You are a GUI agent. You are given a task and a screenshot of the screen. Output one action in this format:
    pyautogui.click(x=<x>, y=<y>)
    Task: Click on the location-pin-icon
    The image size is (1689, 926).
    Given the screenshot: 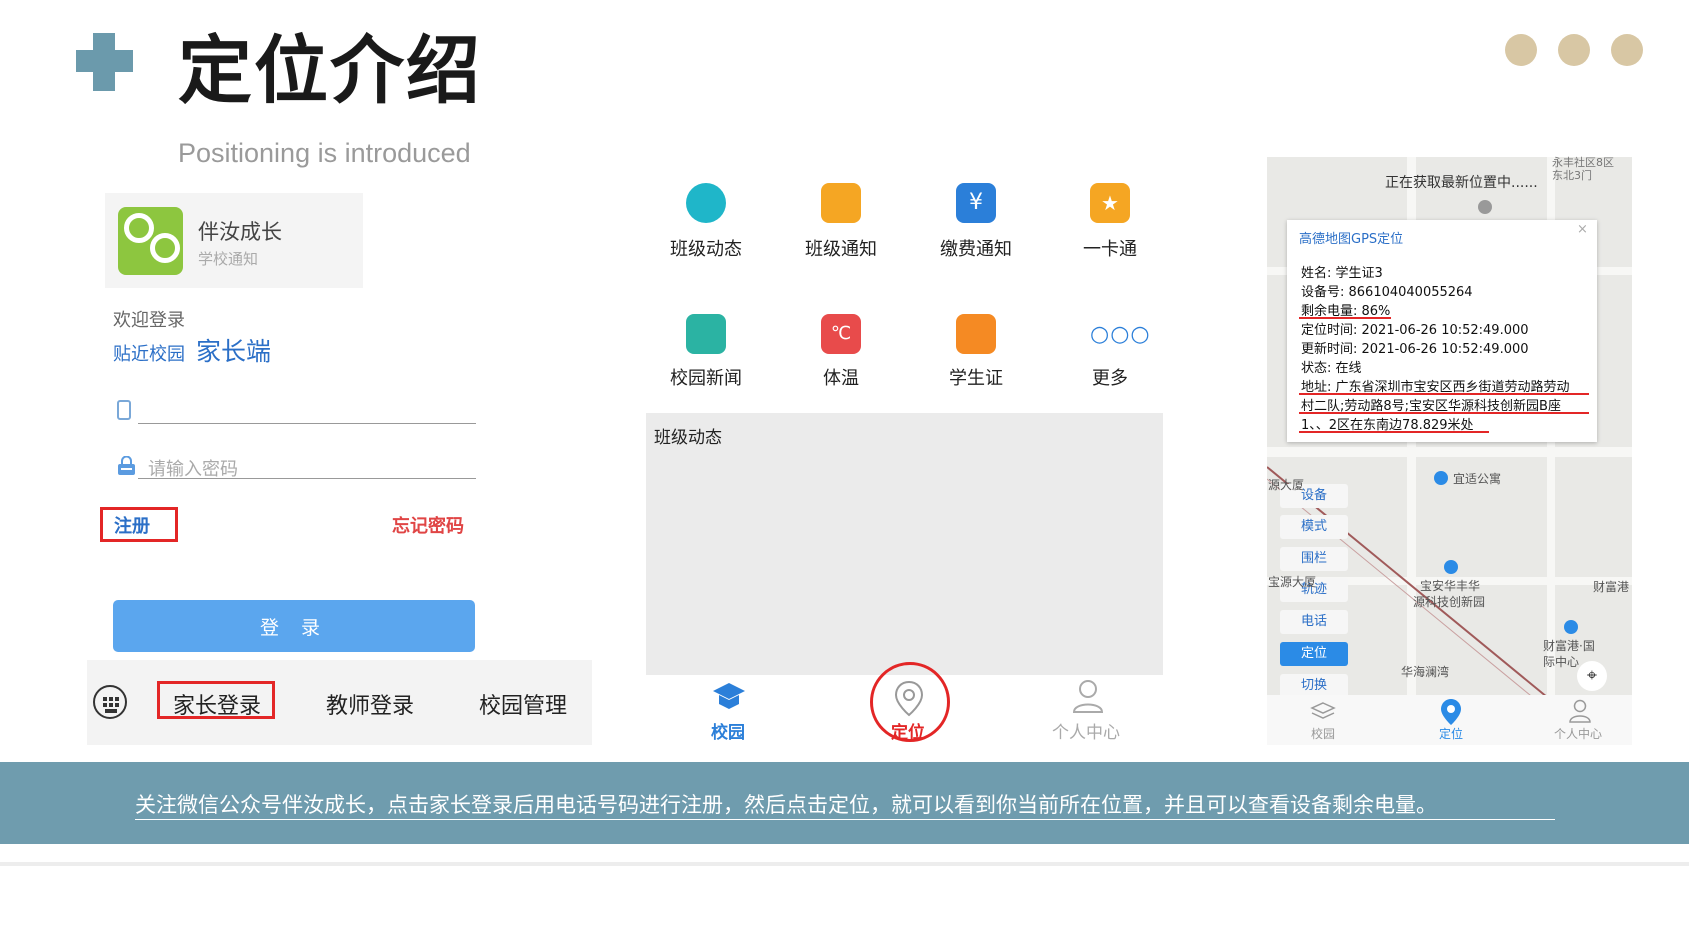 What is the action you would take?
    pyautogui.click(x=1451, y=712)
    